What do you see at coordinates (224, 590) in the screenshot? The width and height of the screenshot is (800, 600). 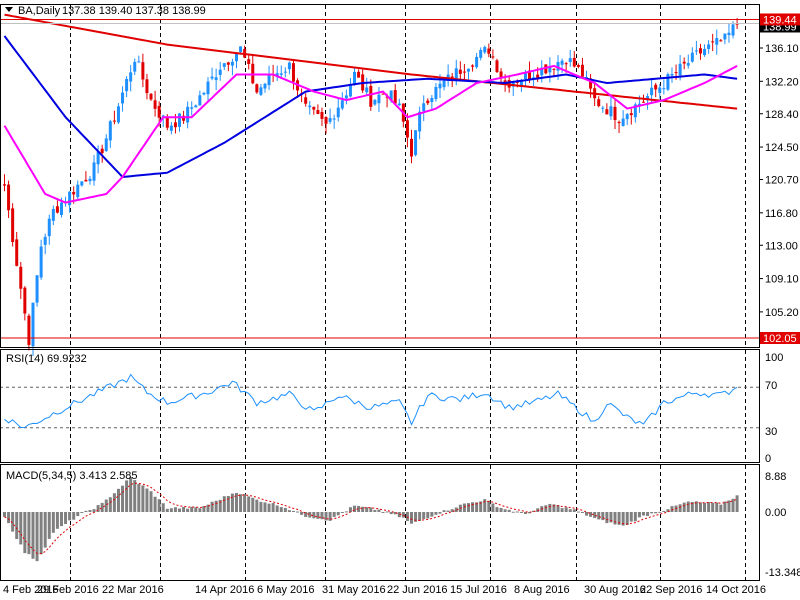 I see `date-tick-label: 14 Apr 2016` at bounding box center [224, 590].